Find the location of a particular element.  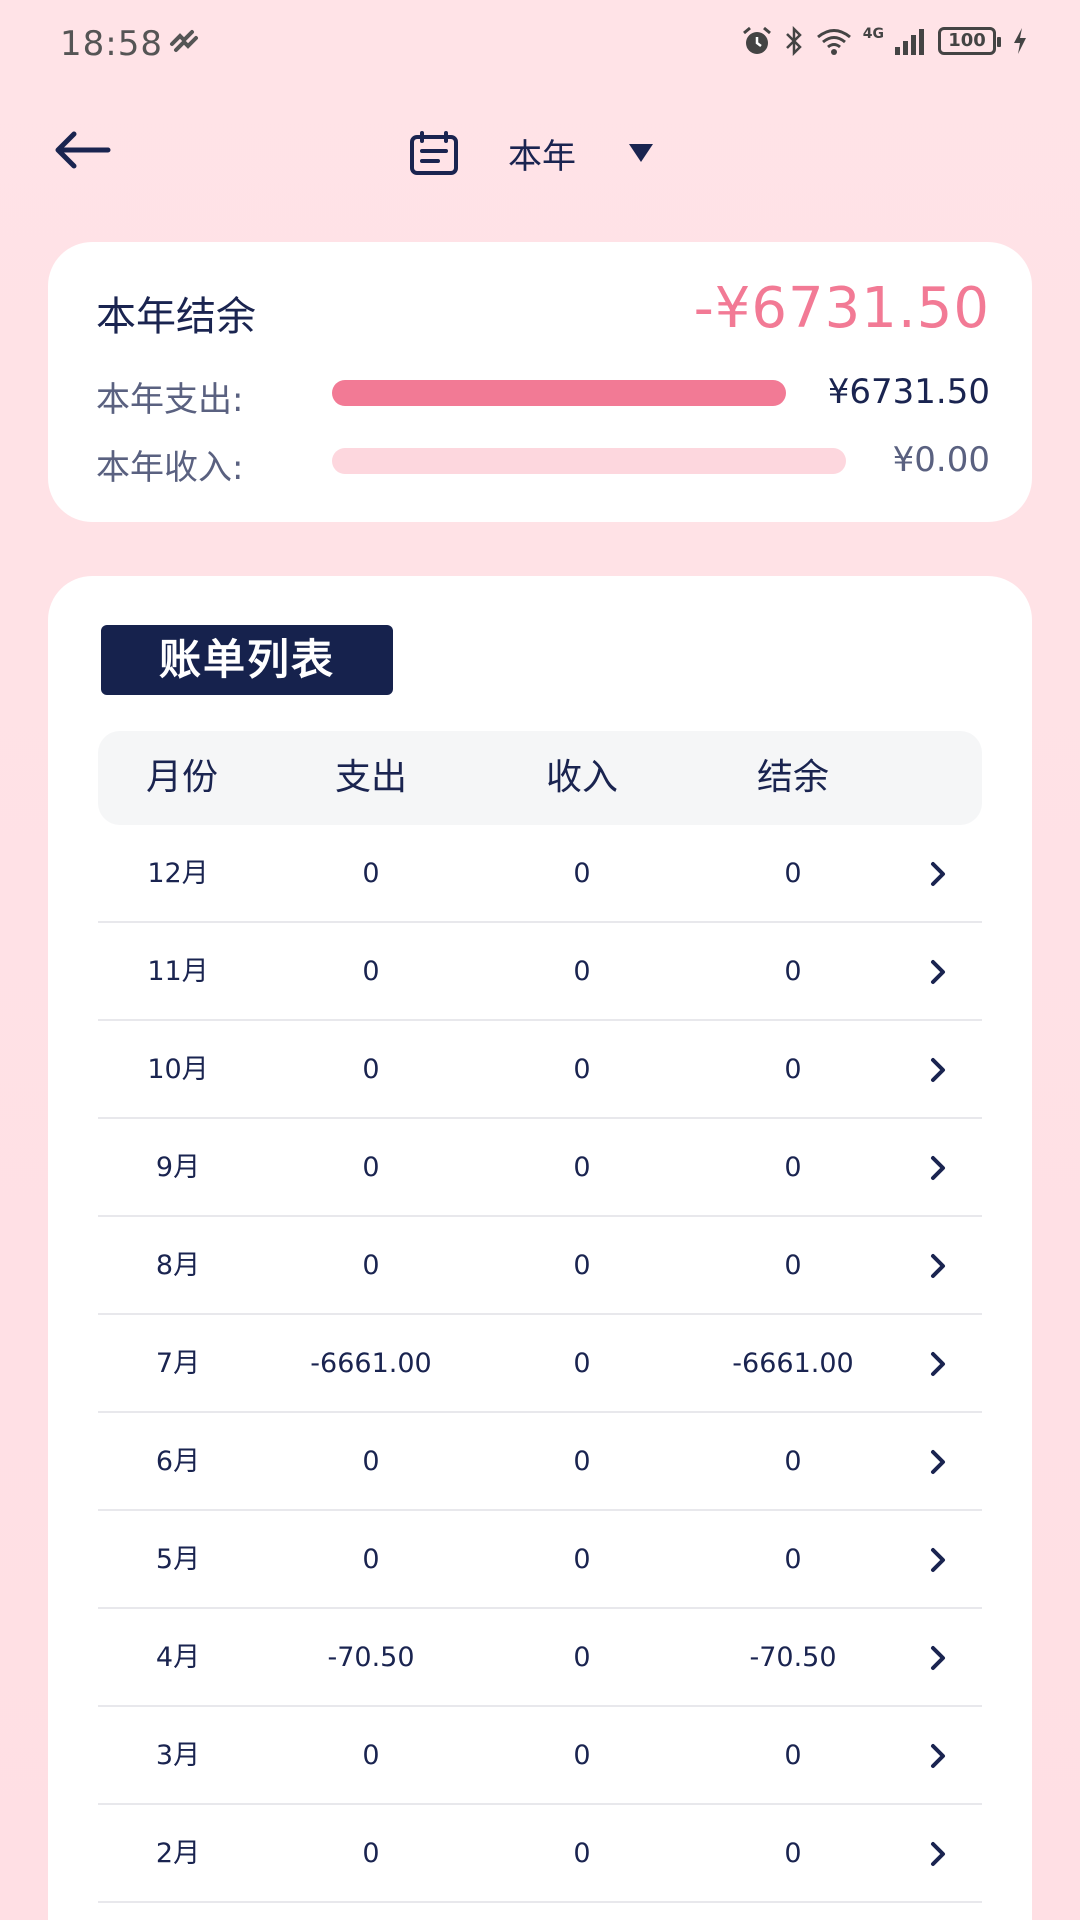

row-month: 12月 is located at coordinates (178, 873).